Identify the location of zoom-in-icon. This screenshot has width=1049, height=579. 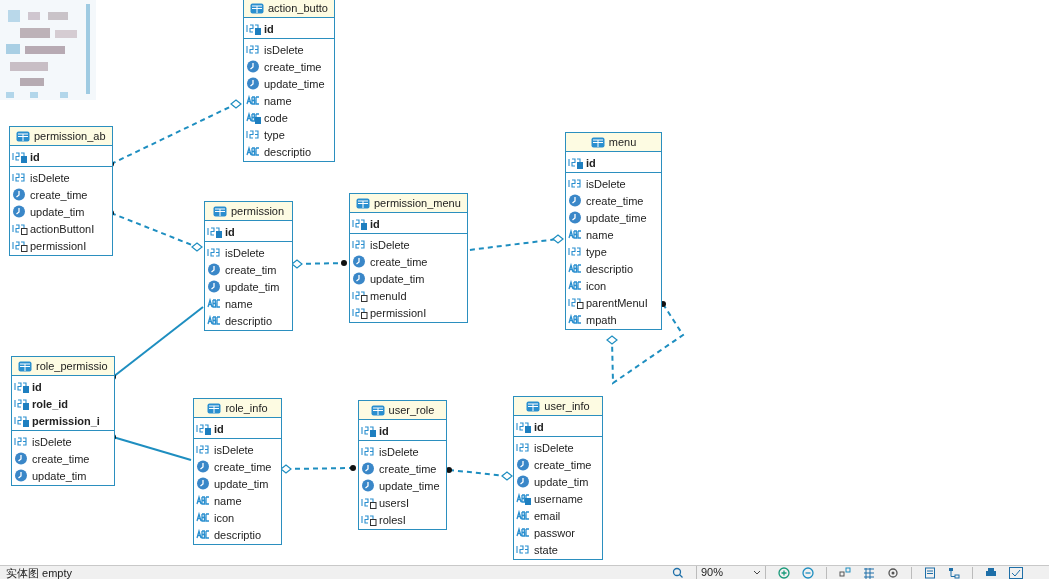
(784, 572).